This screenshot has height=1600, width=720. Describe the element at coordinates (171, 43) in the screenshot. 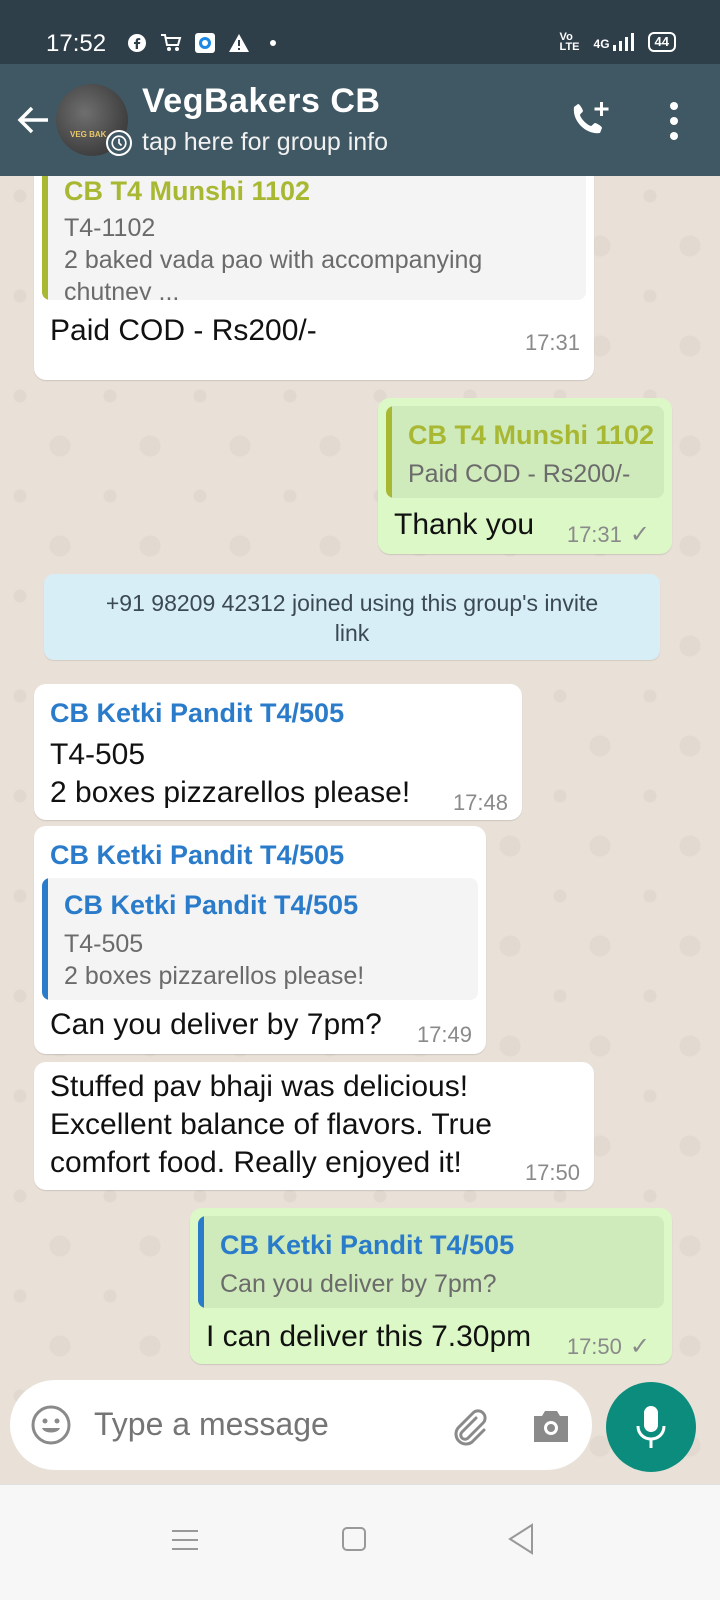

I see `cart-icon` at that location.